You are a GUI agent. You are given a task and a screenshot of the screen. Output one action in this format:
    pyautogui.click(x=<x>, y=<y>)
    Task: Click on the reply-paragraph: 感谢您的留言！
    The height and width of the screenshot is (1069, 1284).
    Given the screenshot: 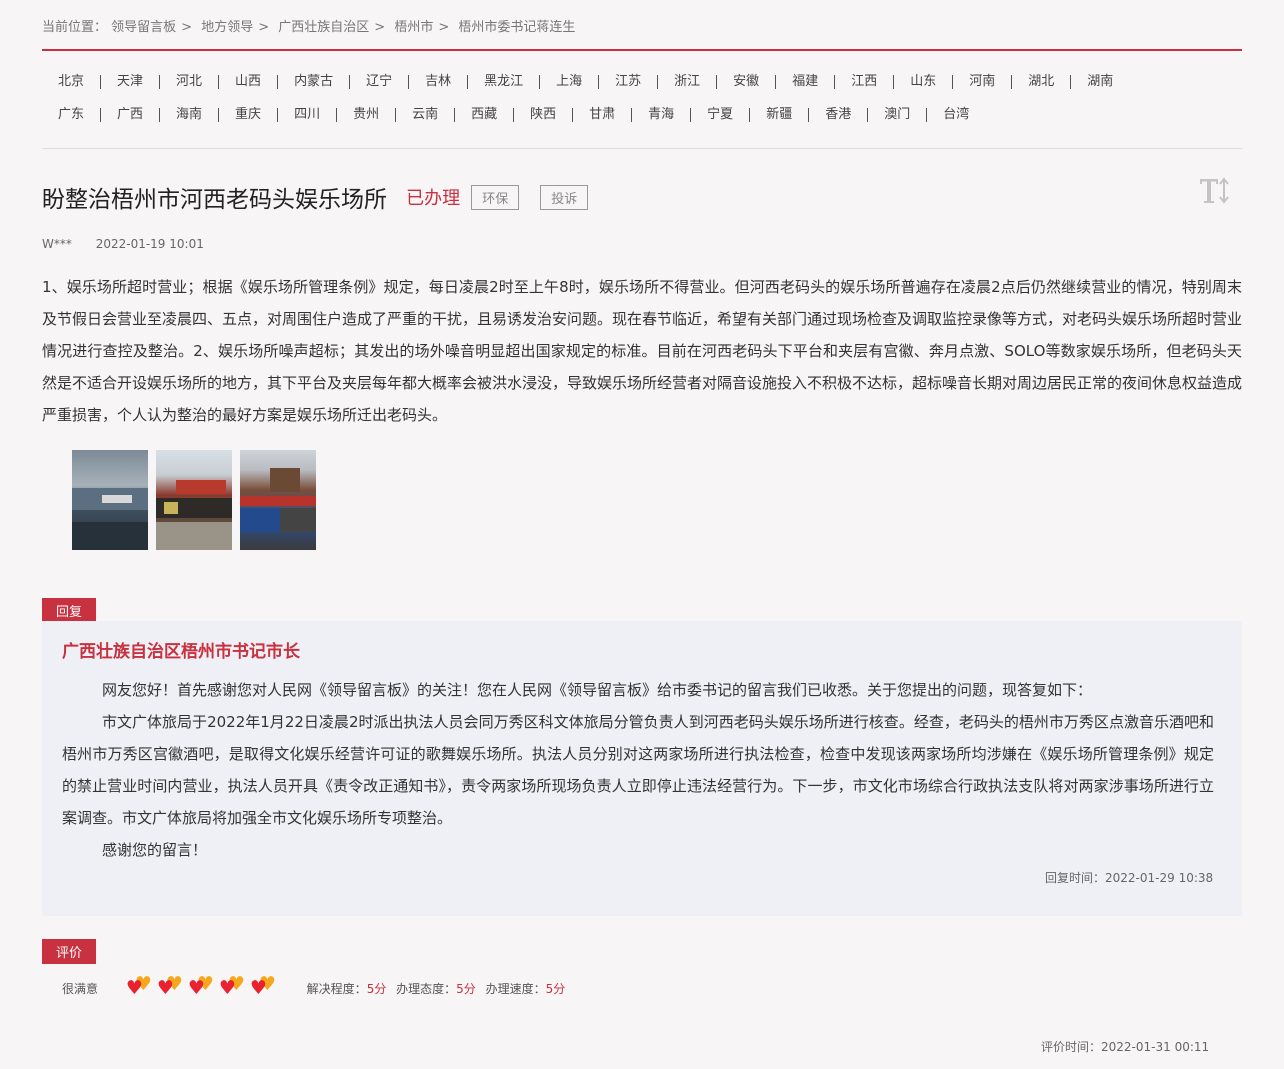 What is the action you would take?
    pyautogui.click(x=155, y=850)
    